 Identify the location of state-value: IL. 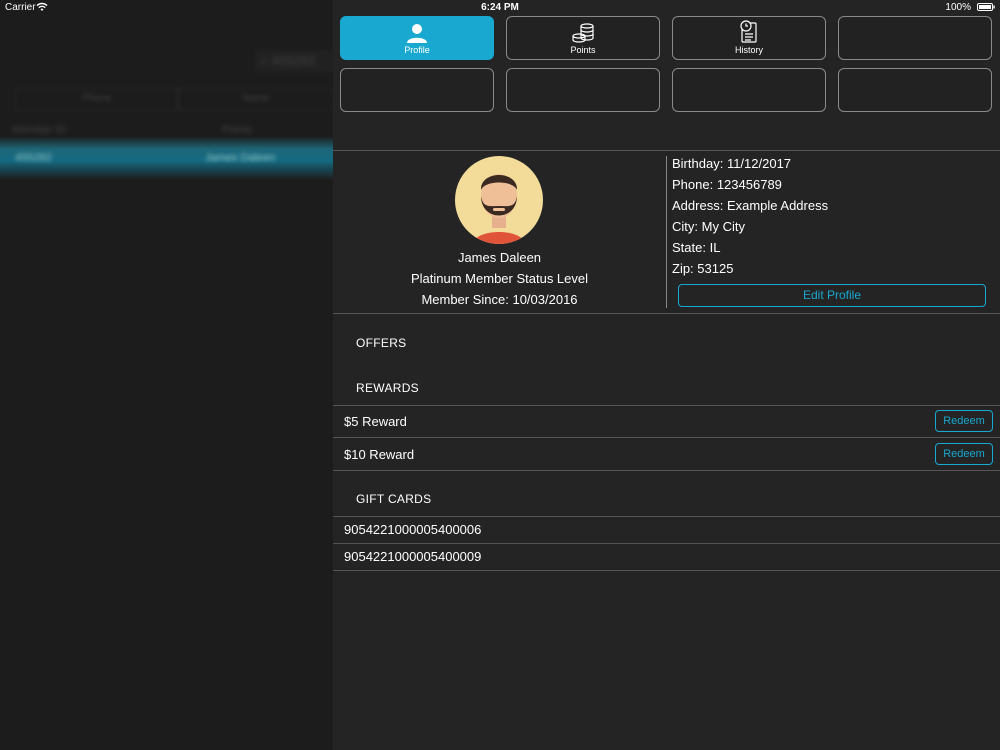
(715, 247).